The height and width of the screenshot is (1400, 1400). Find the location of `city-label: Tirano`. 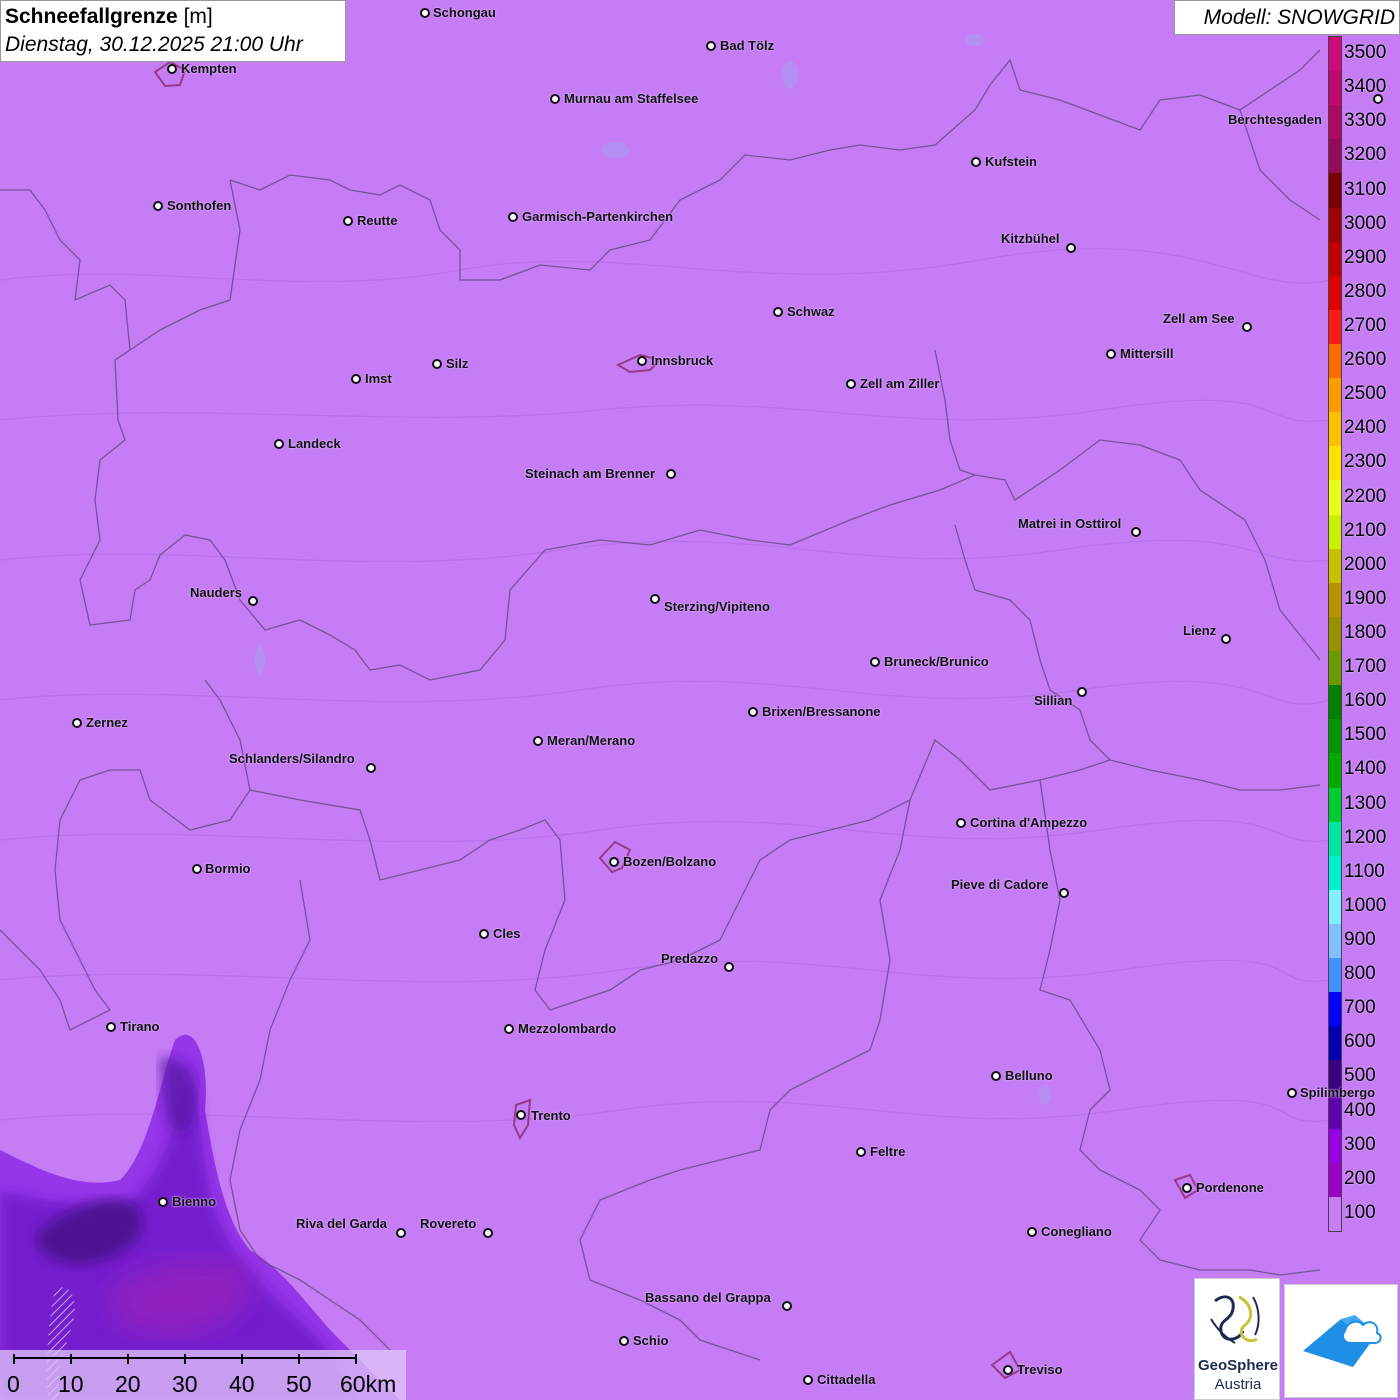

city-label: Tirano is located at coordinates (140, 1027).